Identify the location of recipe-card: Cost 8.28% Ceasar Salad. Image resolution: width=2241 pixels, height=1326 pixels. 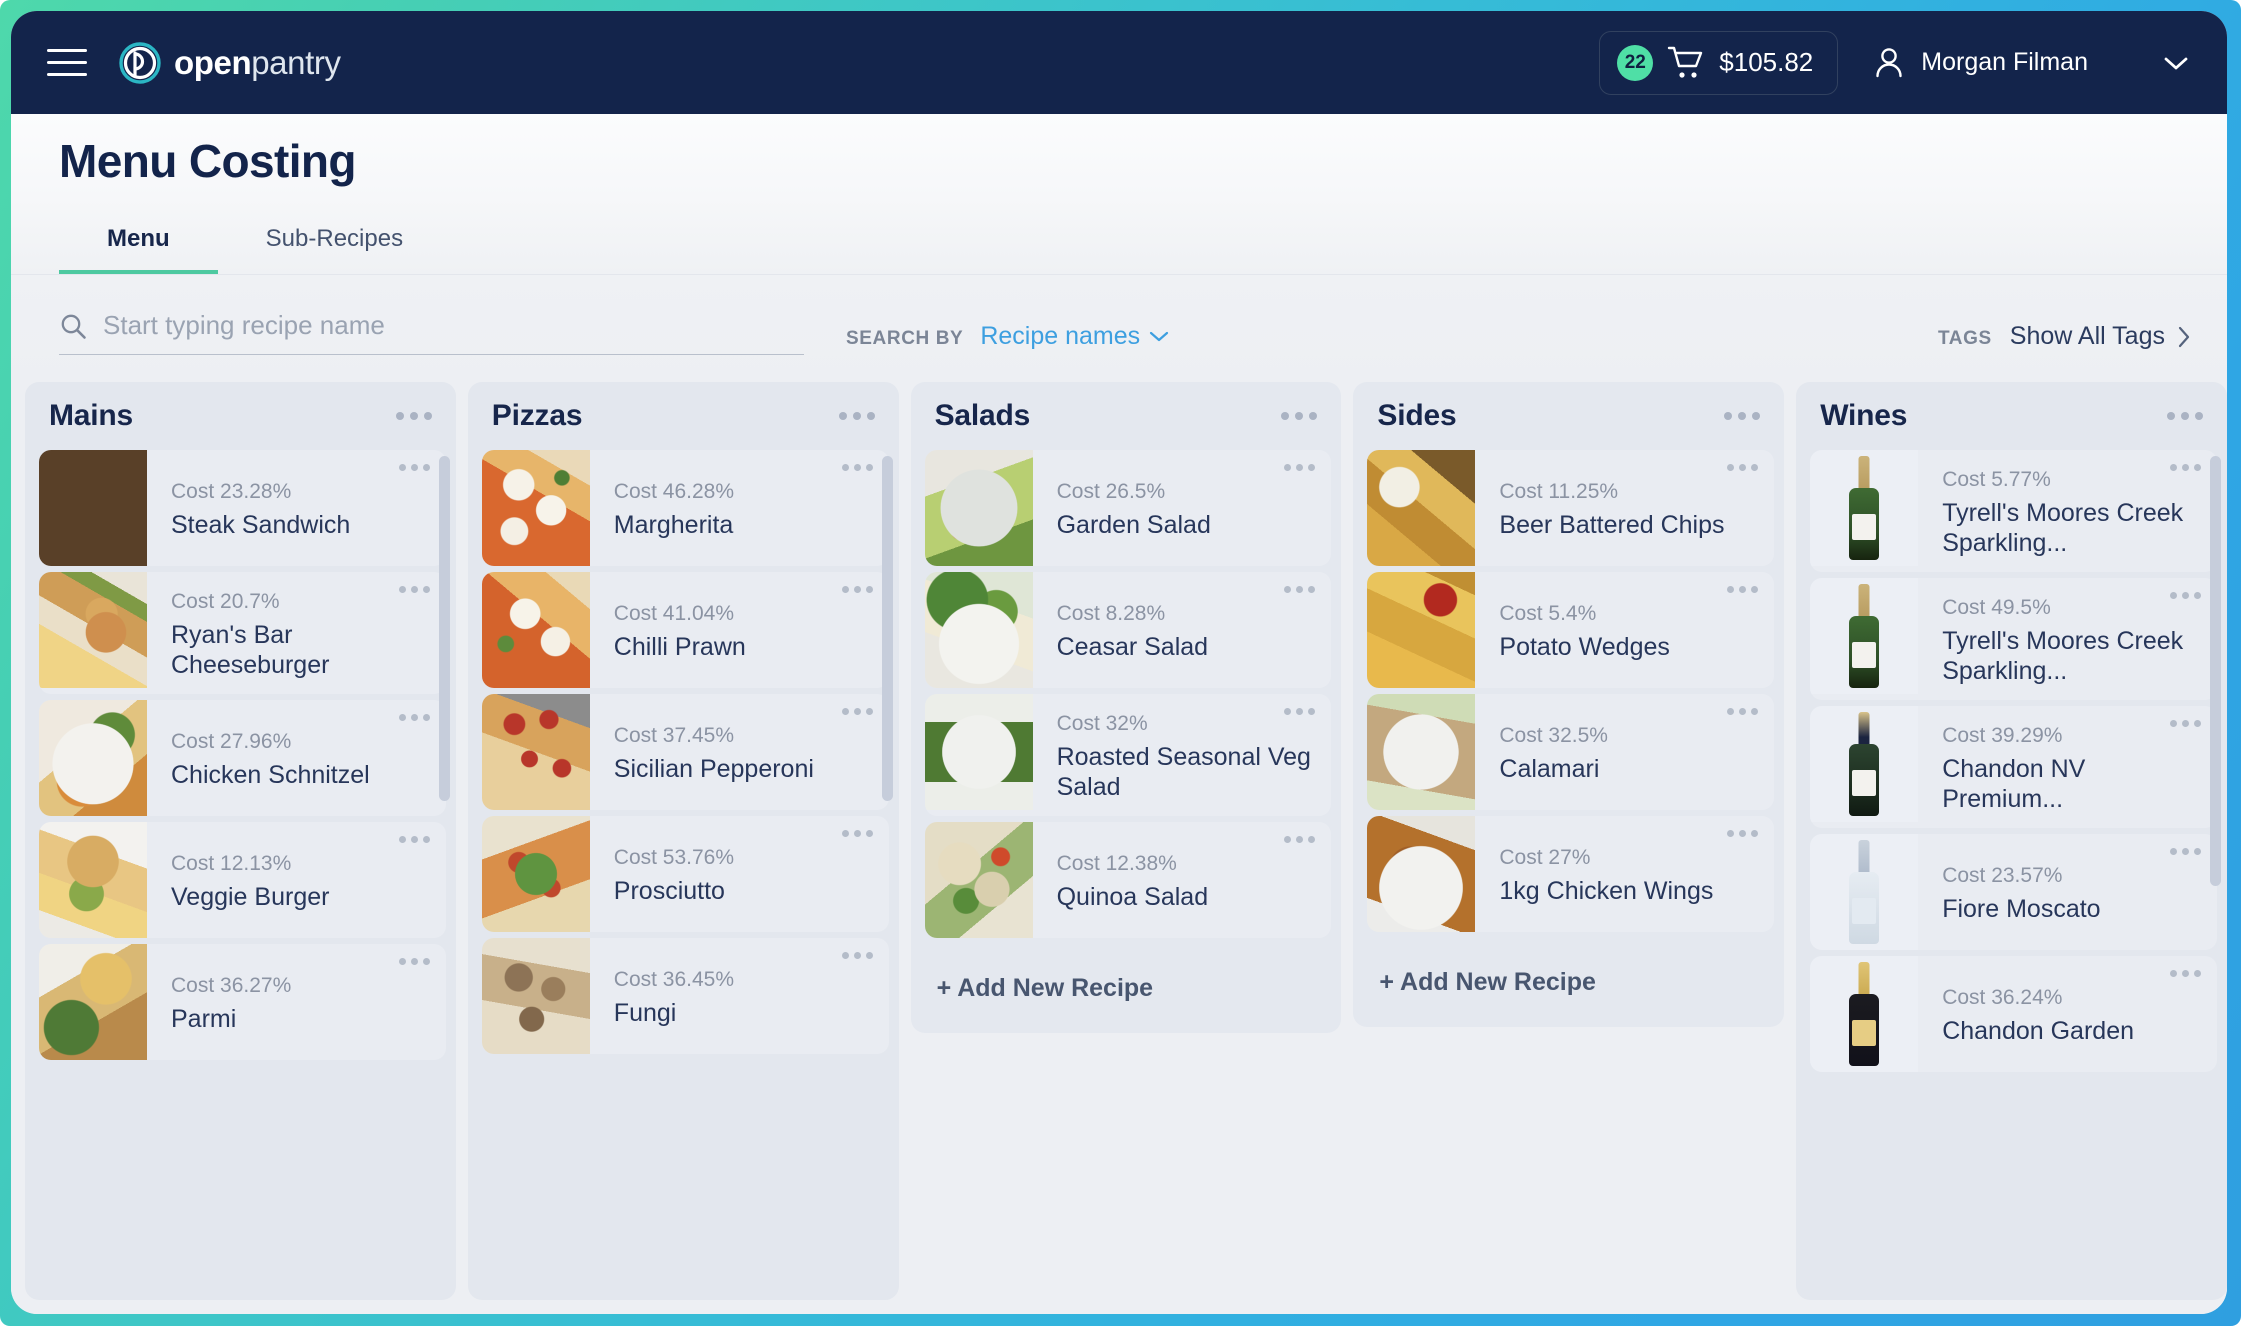
(1128, 630).